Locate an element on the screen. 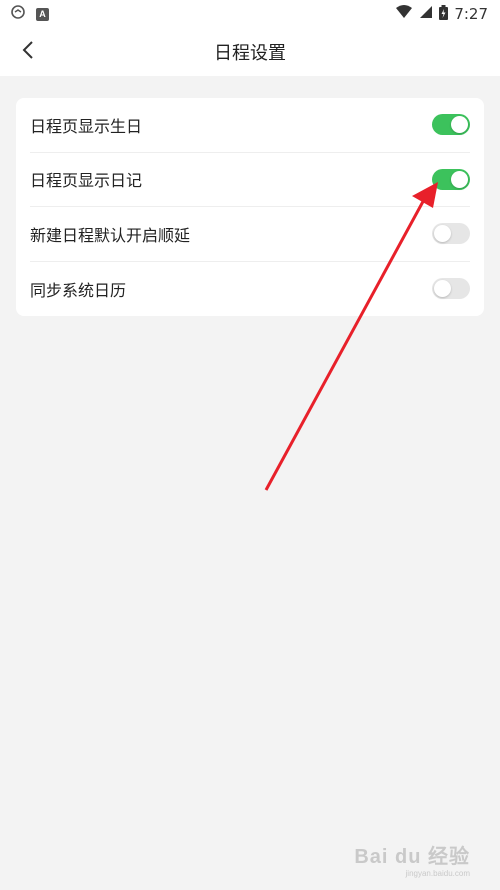 The width and height of the screenshot is (500, 890). watermark-url: jingyan.baidu.com is located at coordinates (437, 873).